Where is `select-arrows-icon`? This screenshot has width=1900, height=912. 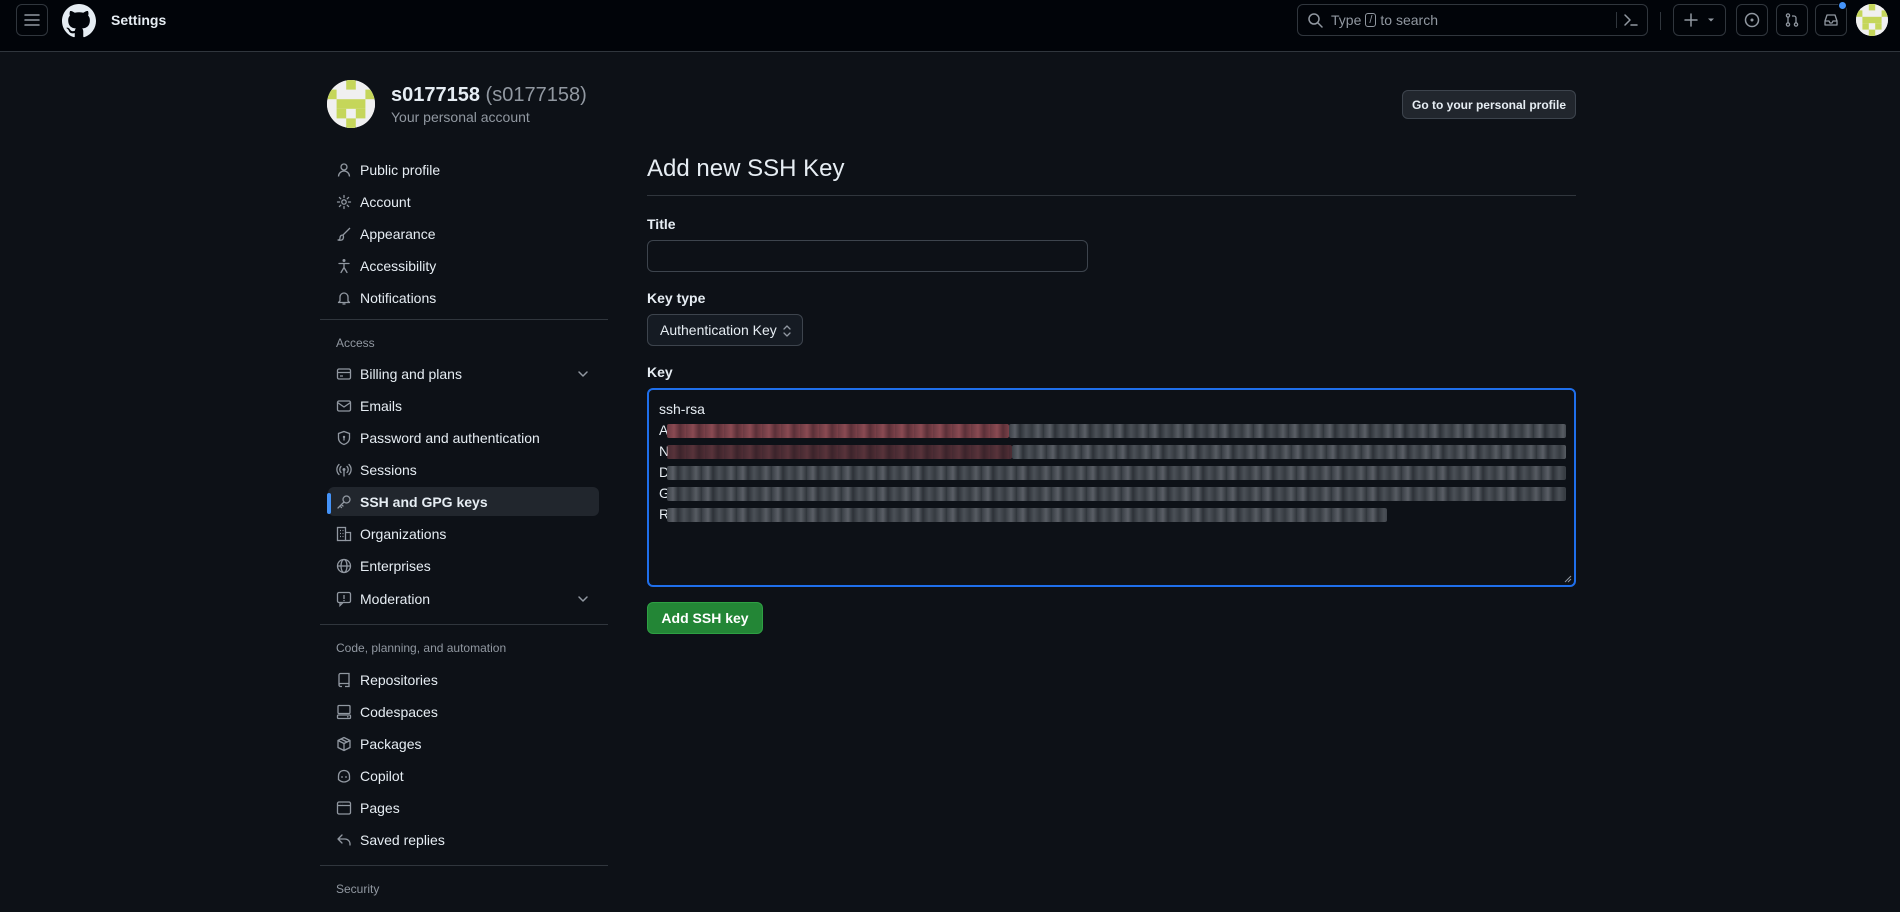
select-arrows-icon is located at coordinates (787, 331).